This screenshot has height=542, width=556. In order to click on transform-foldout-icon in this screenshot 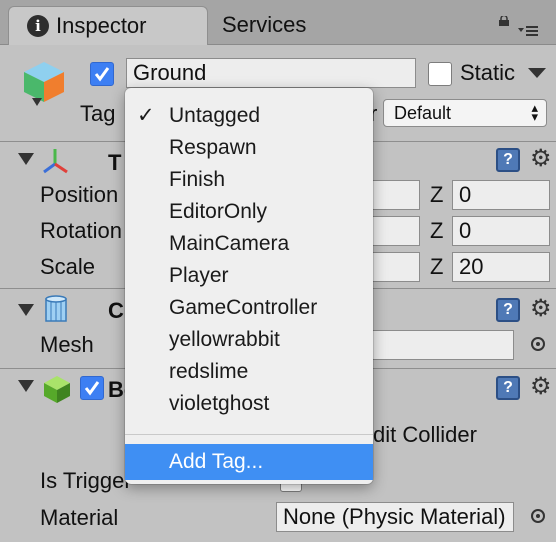, I will do `click(26, 159)`.